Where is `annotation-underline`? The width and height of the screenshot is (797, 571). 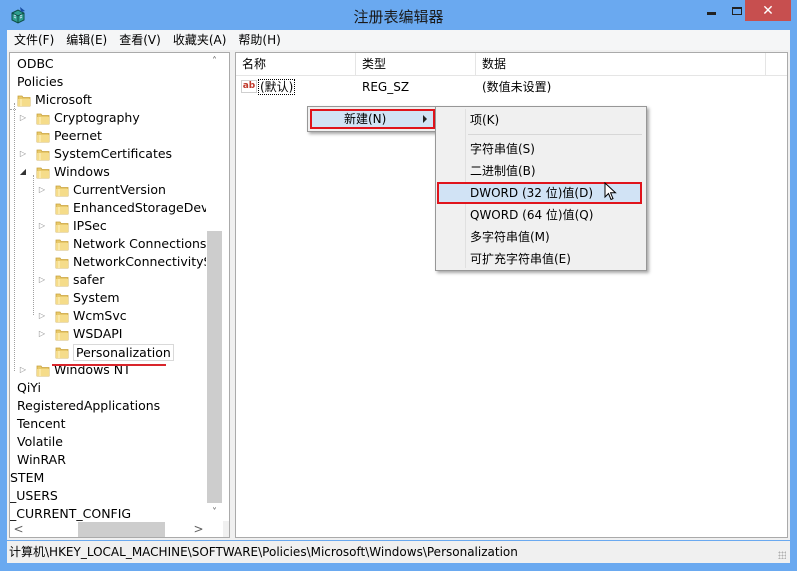 annotation-underline is located at coordinates (109, 365).